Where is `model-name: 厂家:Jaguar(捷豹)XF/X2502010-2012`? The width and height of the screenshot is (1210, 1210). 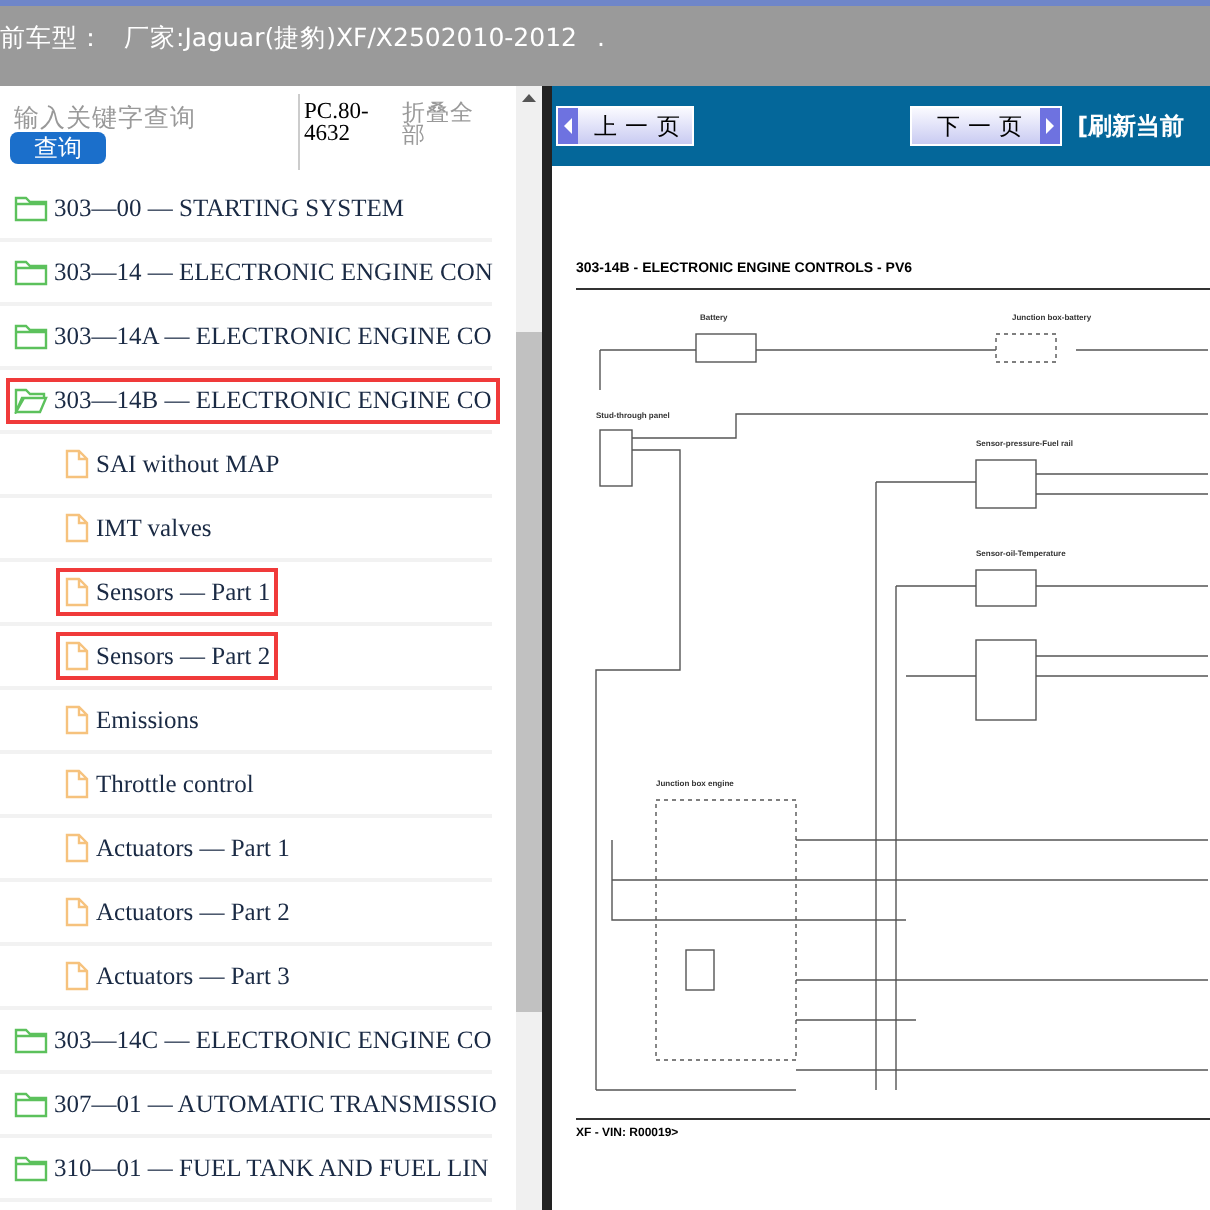
model-name: 厂家:Jaguar(捷豹)XF/X2502010-2012 is located at coordinates (350, 39).